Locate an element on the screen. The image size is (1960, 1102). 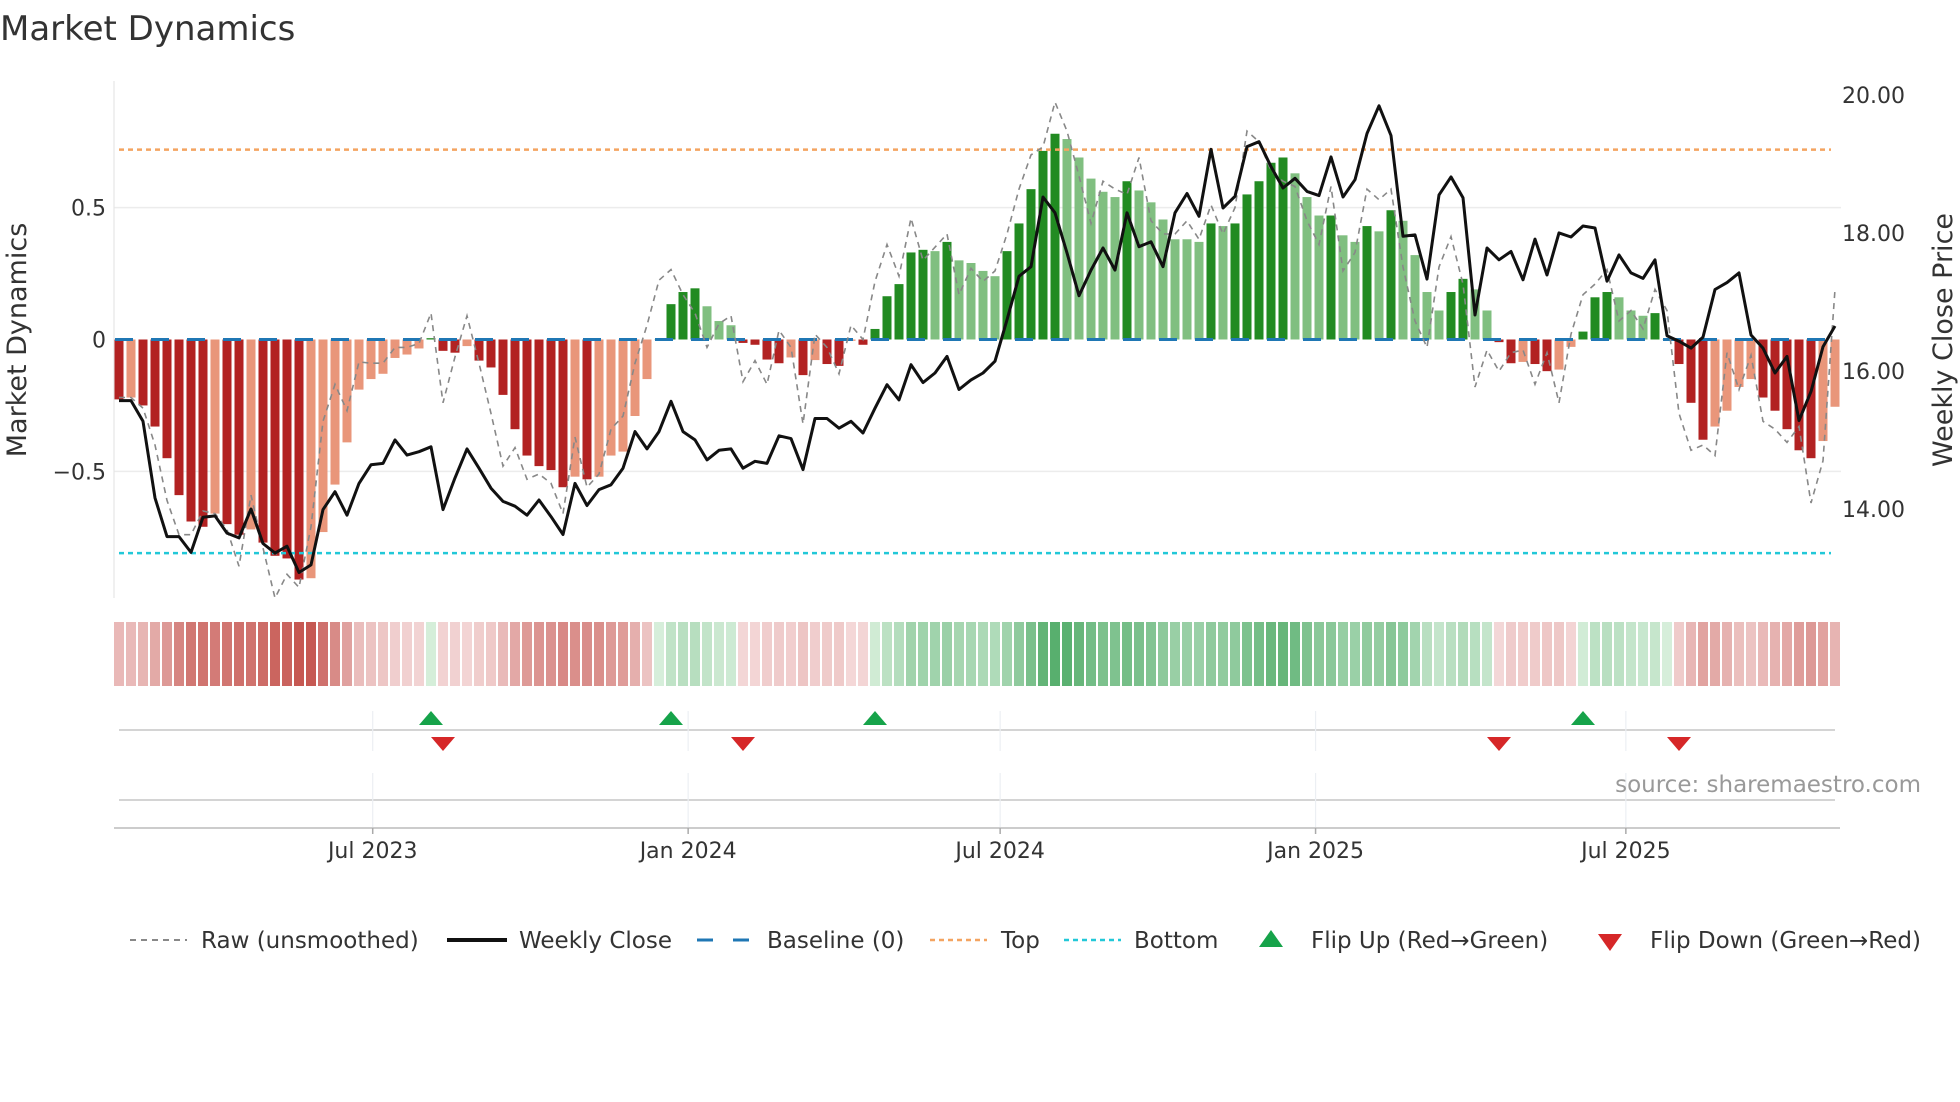
legend-flip-up-icon is located at coordinates (1271, 938).